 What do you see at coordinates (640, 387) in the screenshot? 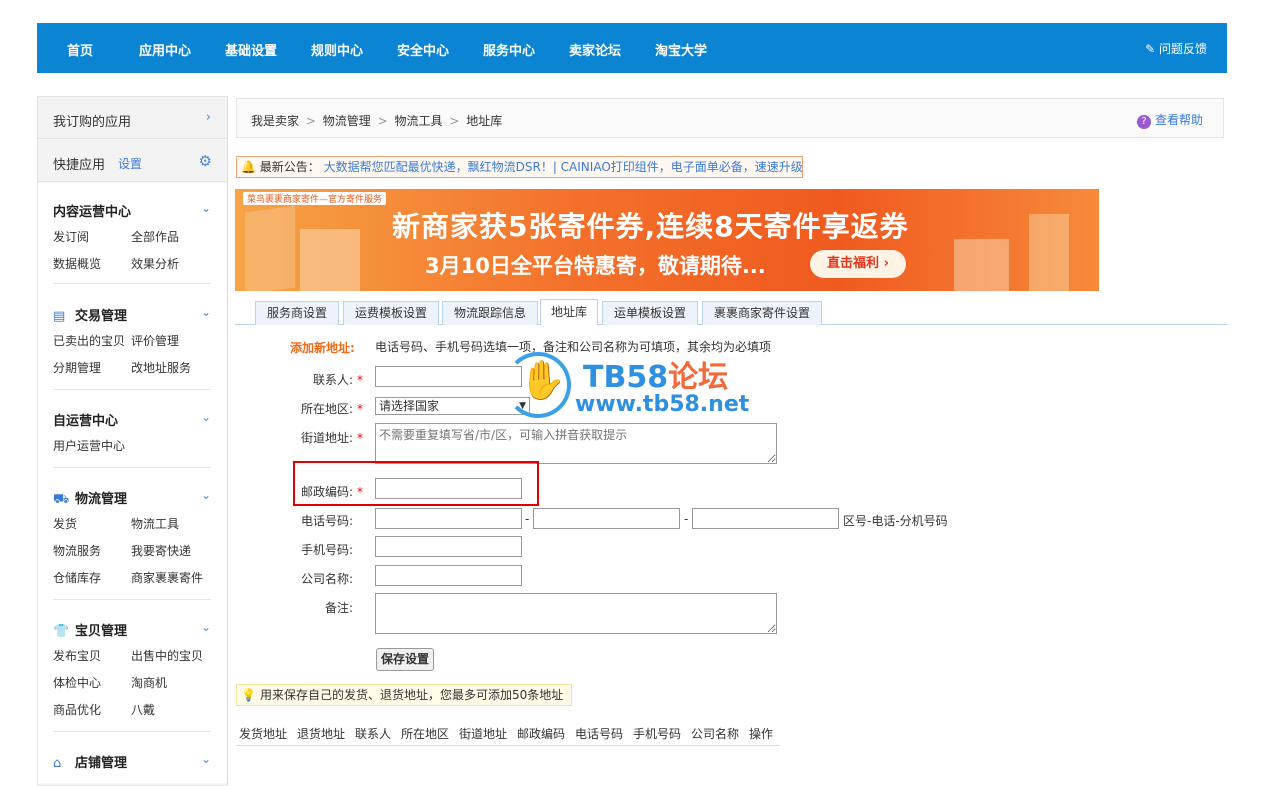
I see `watermark: ✋ TB58论坛 www.tb58.net` at bounding box center [640, 387].